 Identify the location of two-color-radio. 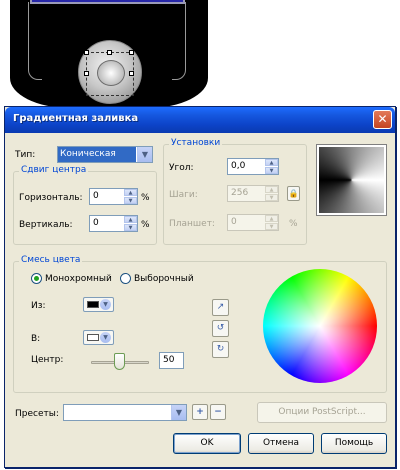
(36, 278).